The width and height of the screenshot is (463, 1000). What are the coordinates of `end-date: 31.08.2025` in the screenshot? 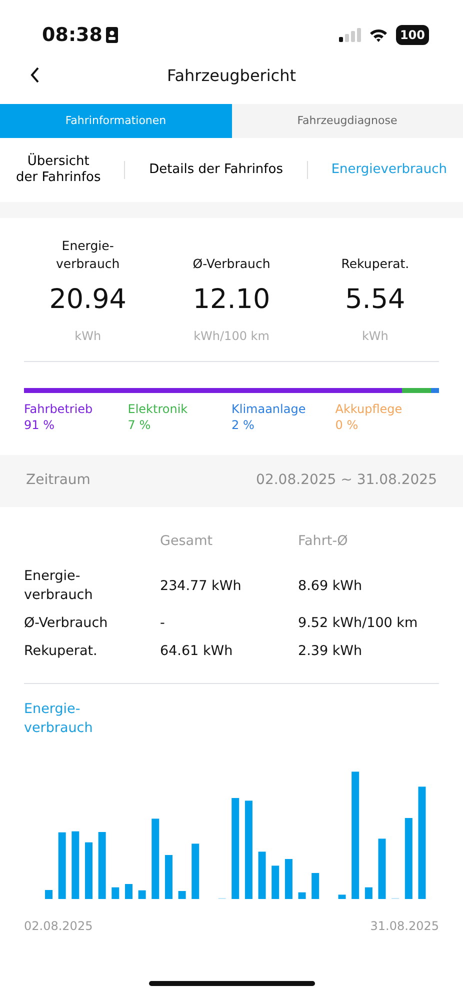 It's located at (404, 927).